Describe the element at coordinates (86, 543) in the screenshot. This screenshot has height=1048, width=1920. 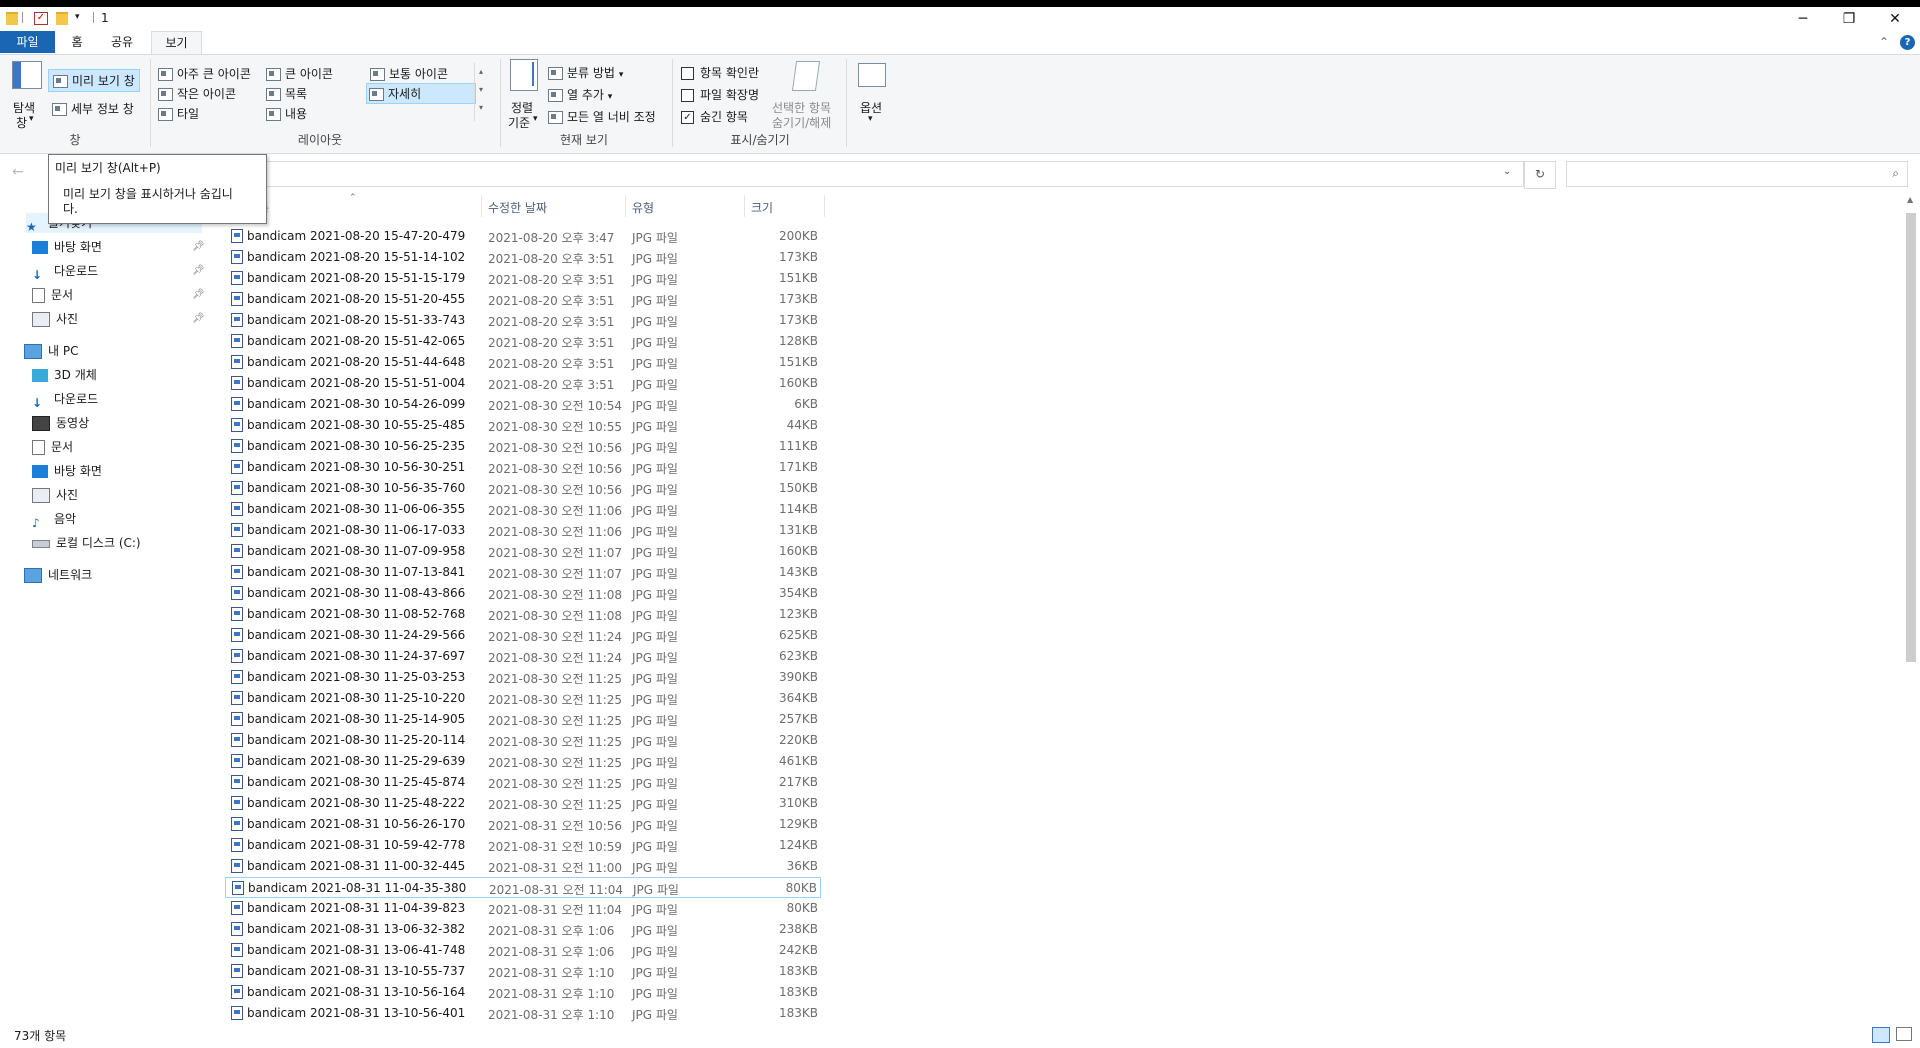
I see `nav-pc-local-disk: 로컬 디스크 (C:)` at that location.